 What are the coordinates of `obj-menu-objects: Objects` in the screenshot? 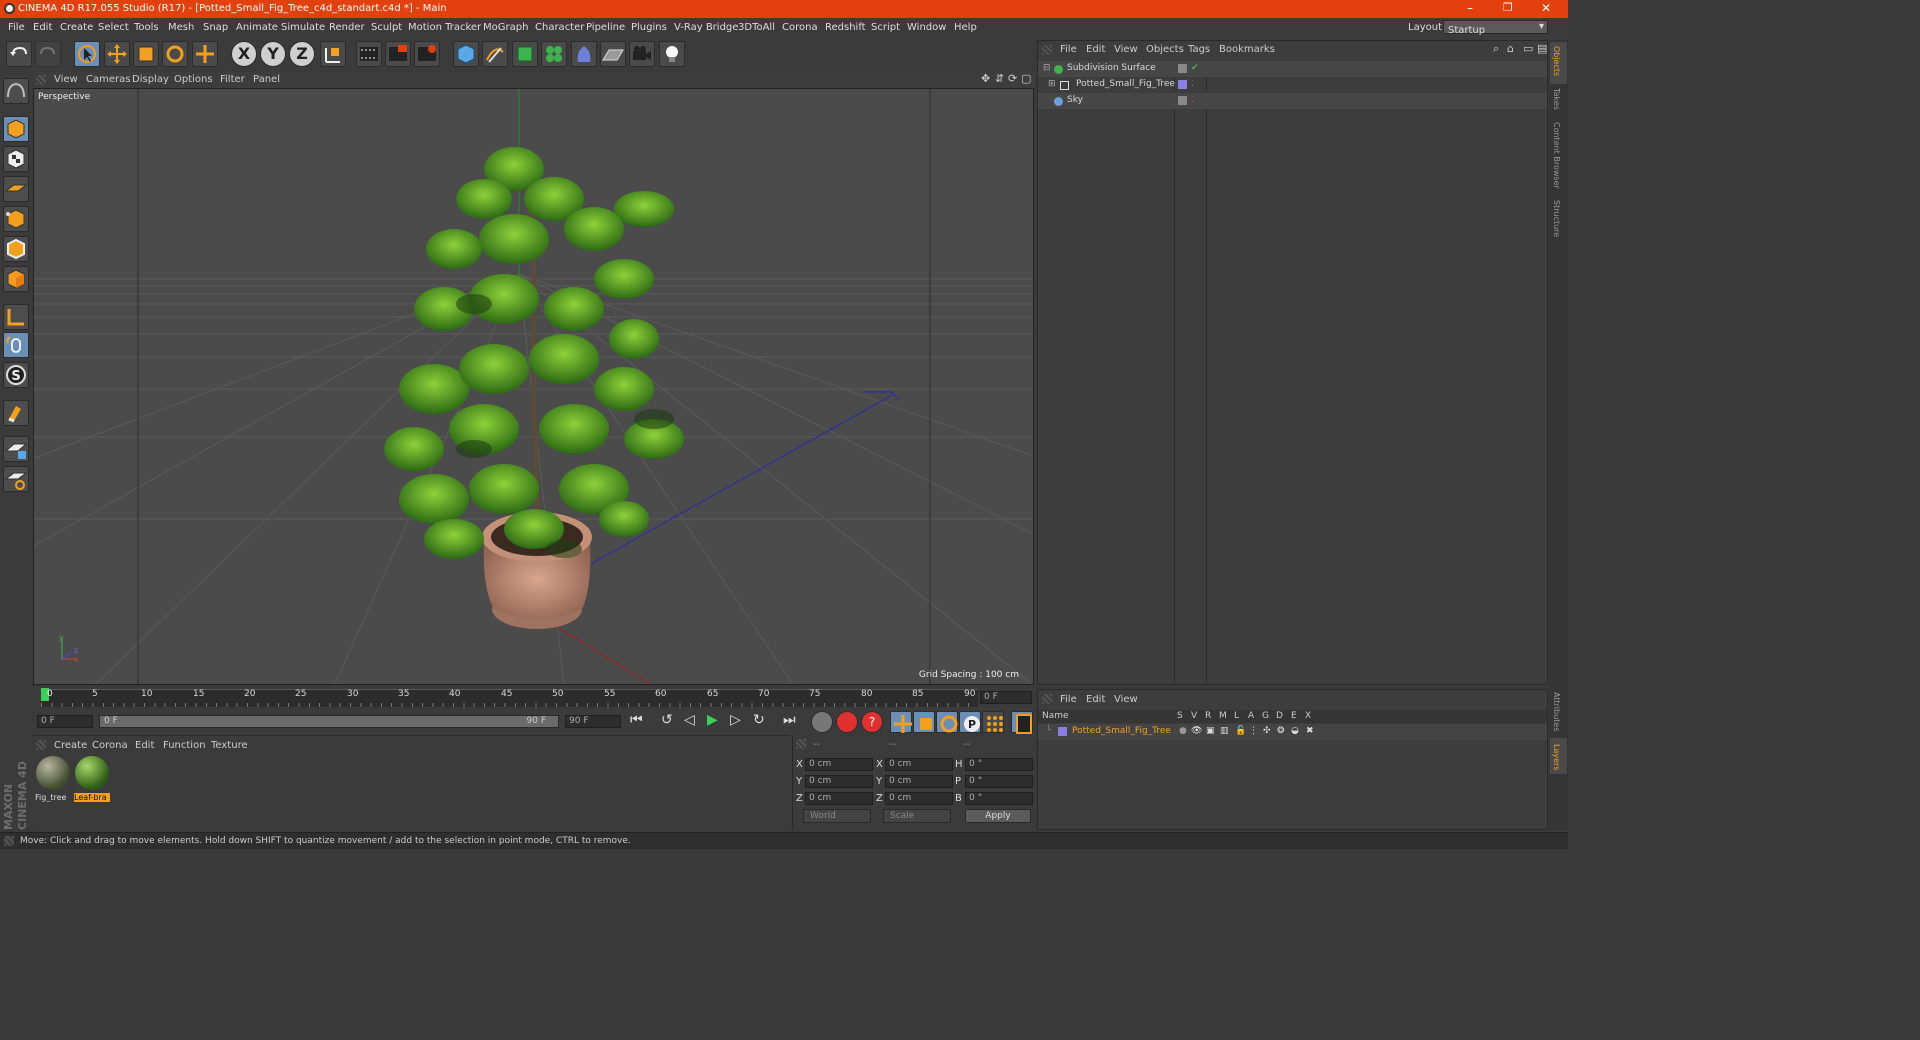 It's located at (1165, 49).